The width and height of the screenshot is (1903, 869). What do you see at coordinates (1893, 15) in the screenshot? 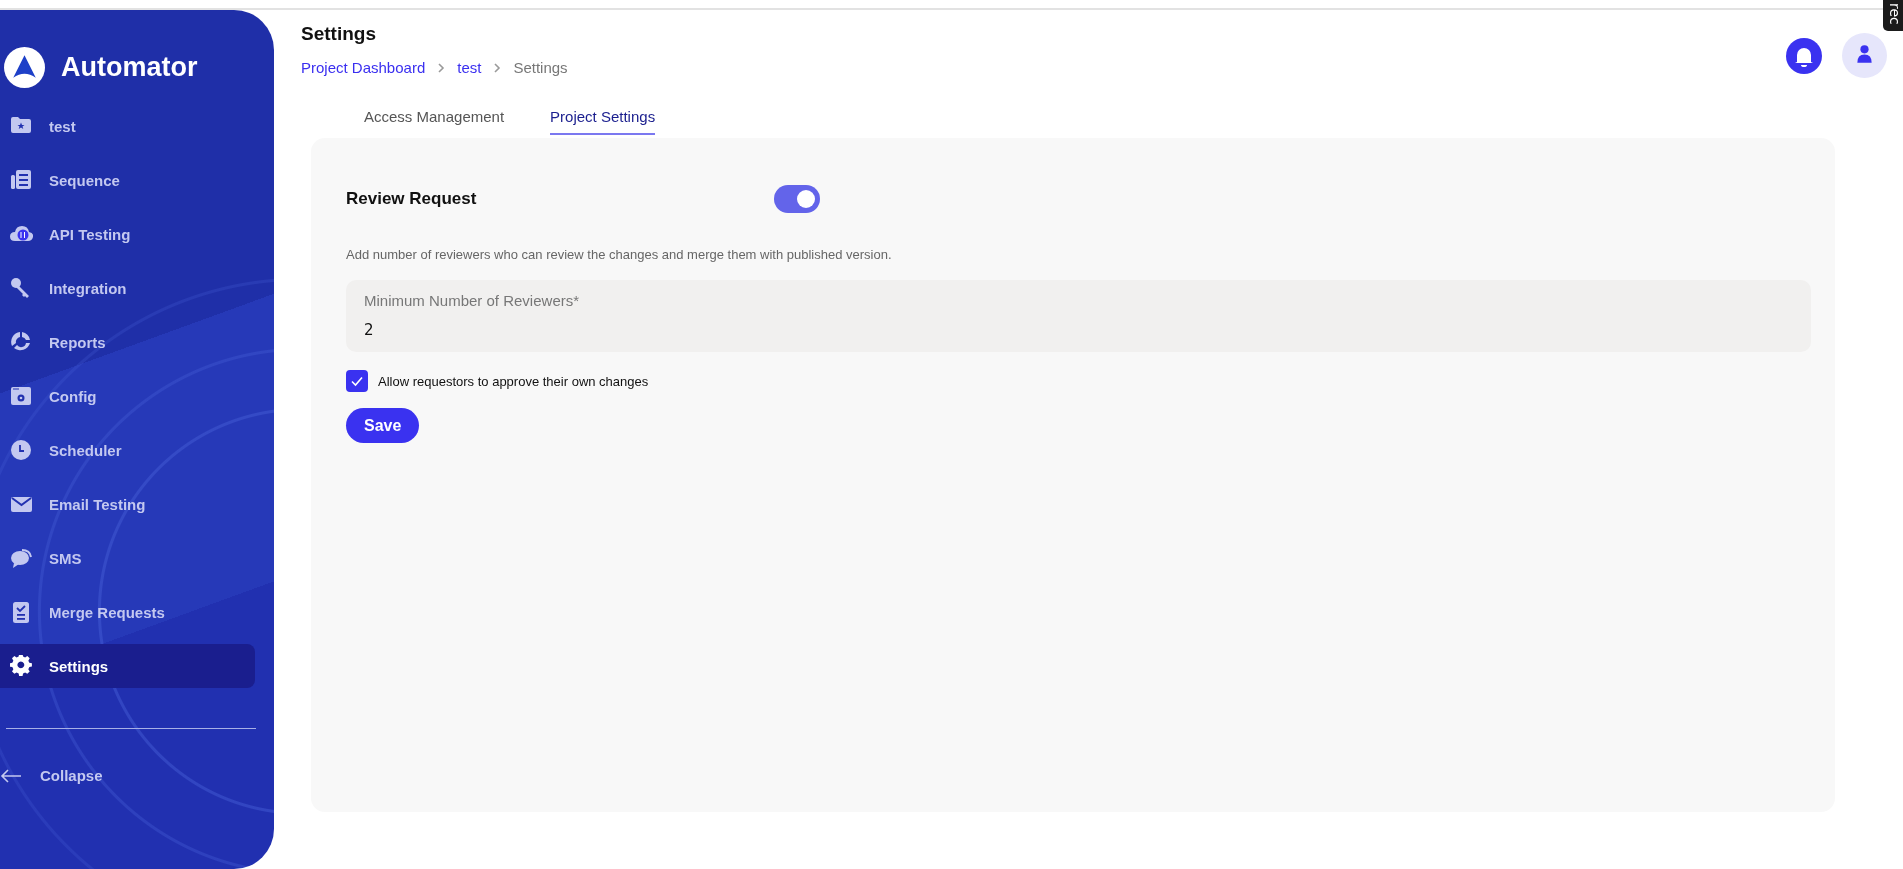
I see `recorder-tab: rec` at bounding box center [1893, 15].